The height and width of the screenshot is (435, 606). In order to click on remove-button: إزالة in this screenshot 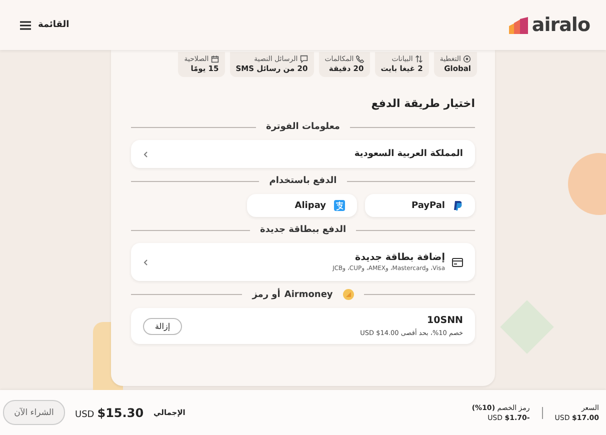, I will do `click(162, 326)`.